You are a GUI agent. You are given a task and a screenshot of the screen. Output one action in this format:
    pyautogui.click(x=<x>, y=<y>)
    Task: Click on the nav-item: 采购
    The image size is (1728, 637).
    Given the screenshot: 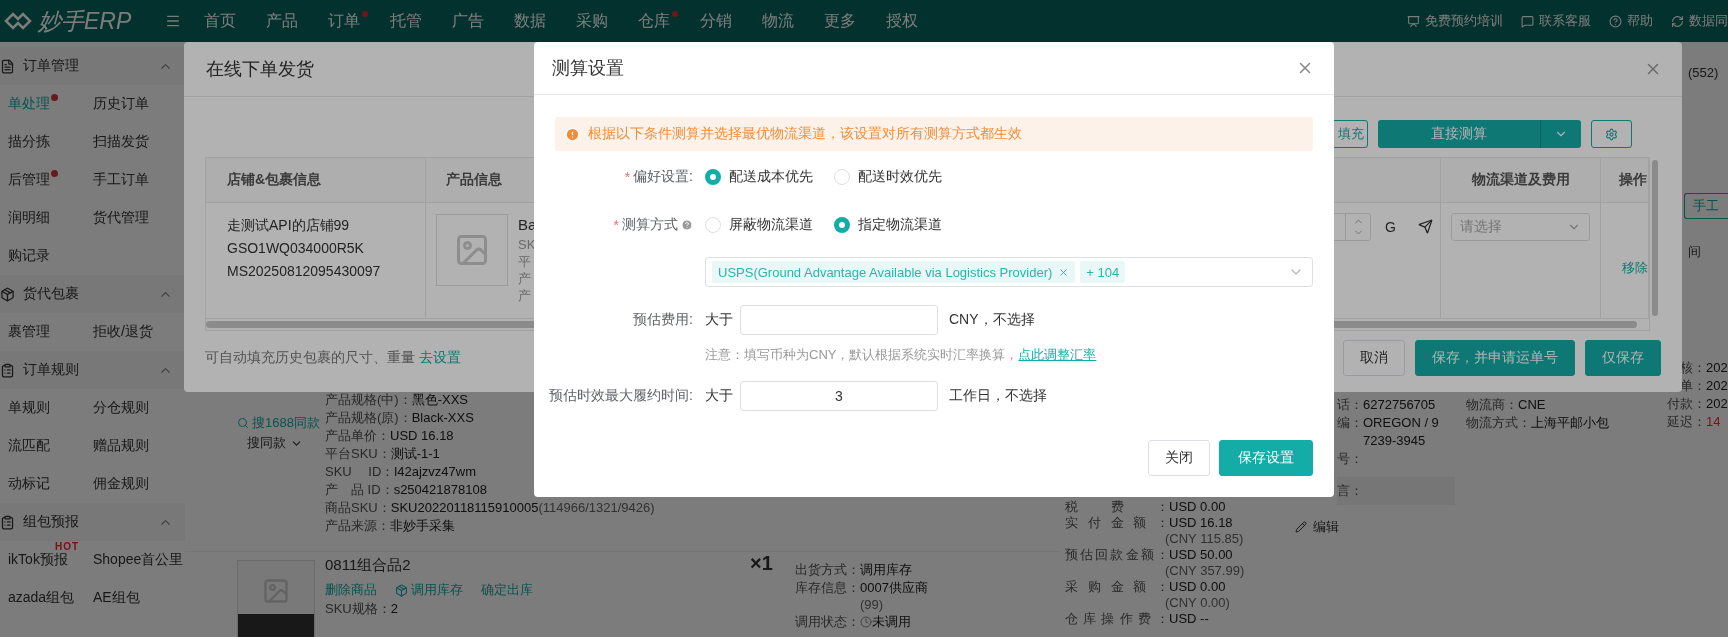 What is the action you would take?
    pyautogui.click(x=596, y=21)
    